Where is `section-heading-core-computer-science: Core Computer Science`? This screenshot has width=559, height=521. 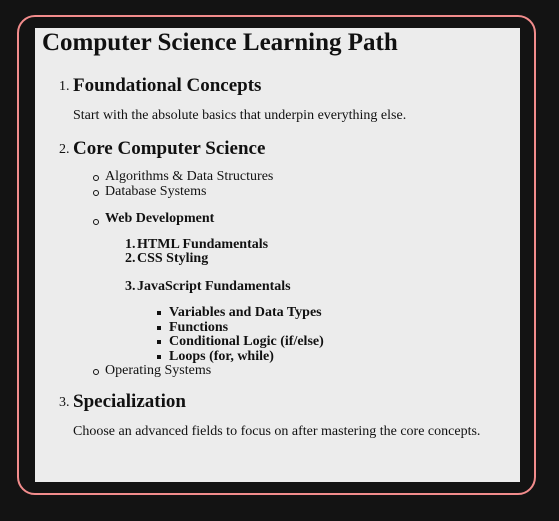 section-heading-core-computer-science: Core Computer Science is located at coordinates (169, 148).